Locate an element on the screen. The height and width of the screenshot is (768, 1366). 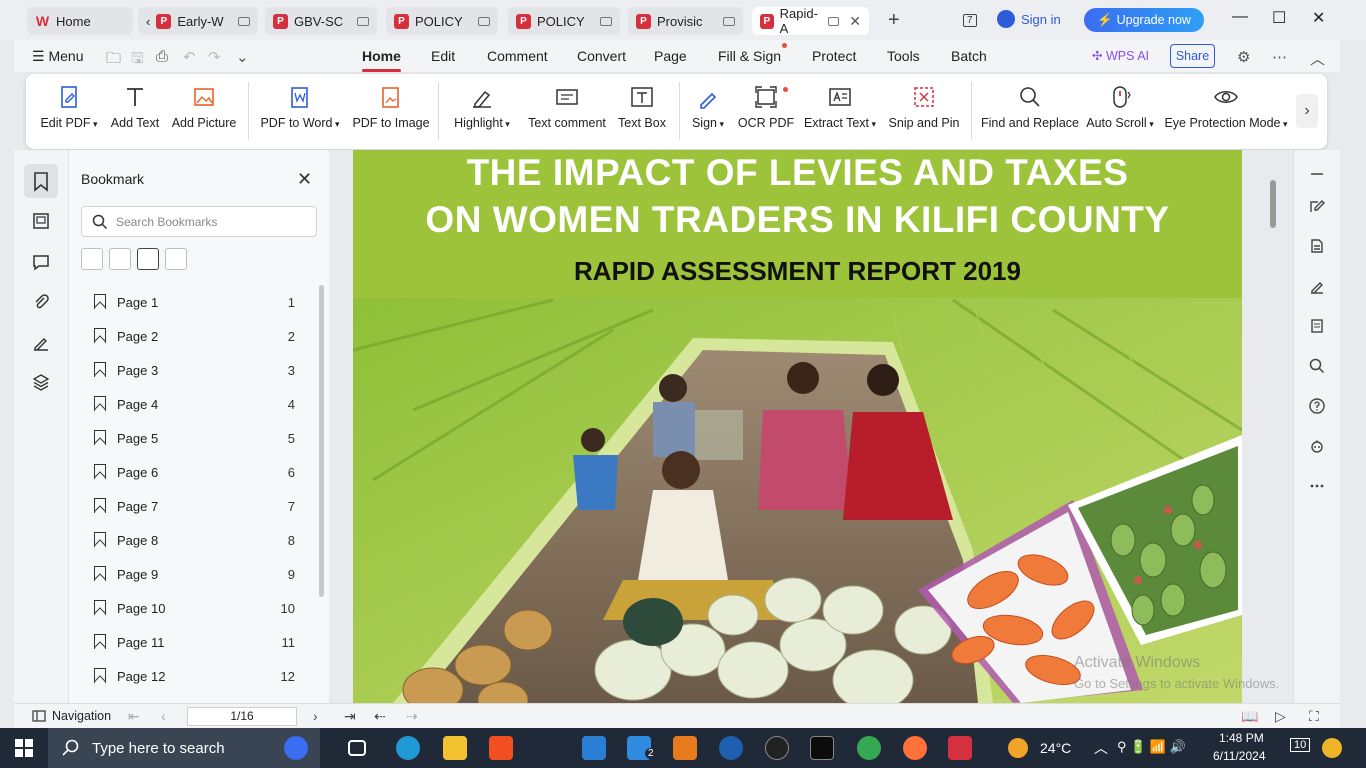
close-panel-icon: ✕ is located at coordinates (304, 179).